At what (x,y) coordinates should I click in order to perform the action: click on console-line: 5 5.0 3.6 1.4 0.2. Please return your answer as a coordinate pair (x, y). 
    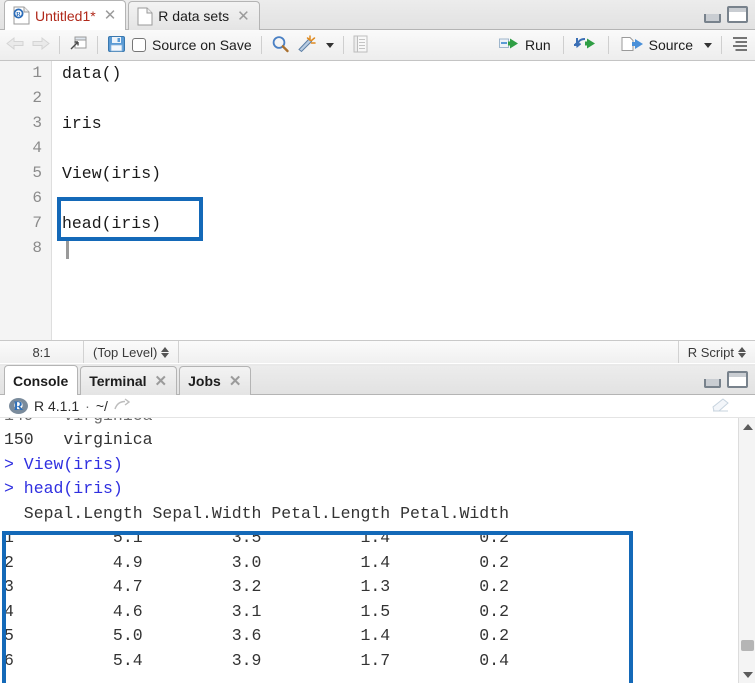
    Looking at the image, I should click on (256, 635).